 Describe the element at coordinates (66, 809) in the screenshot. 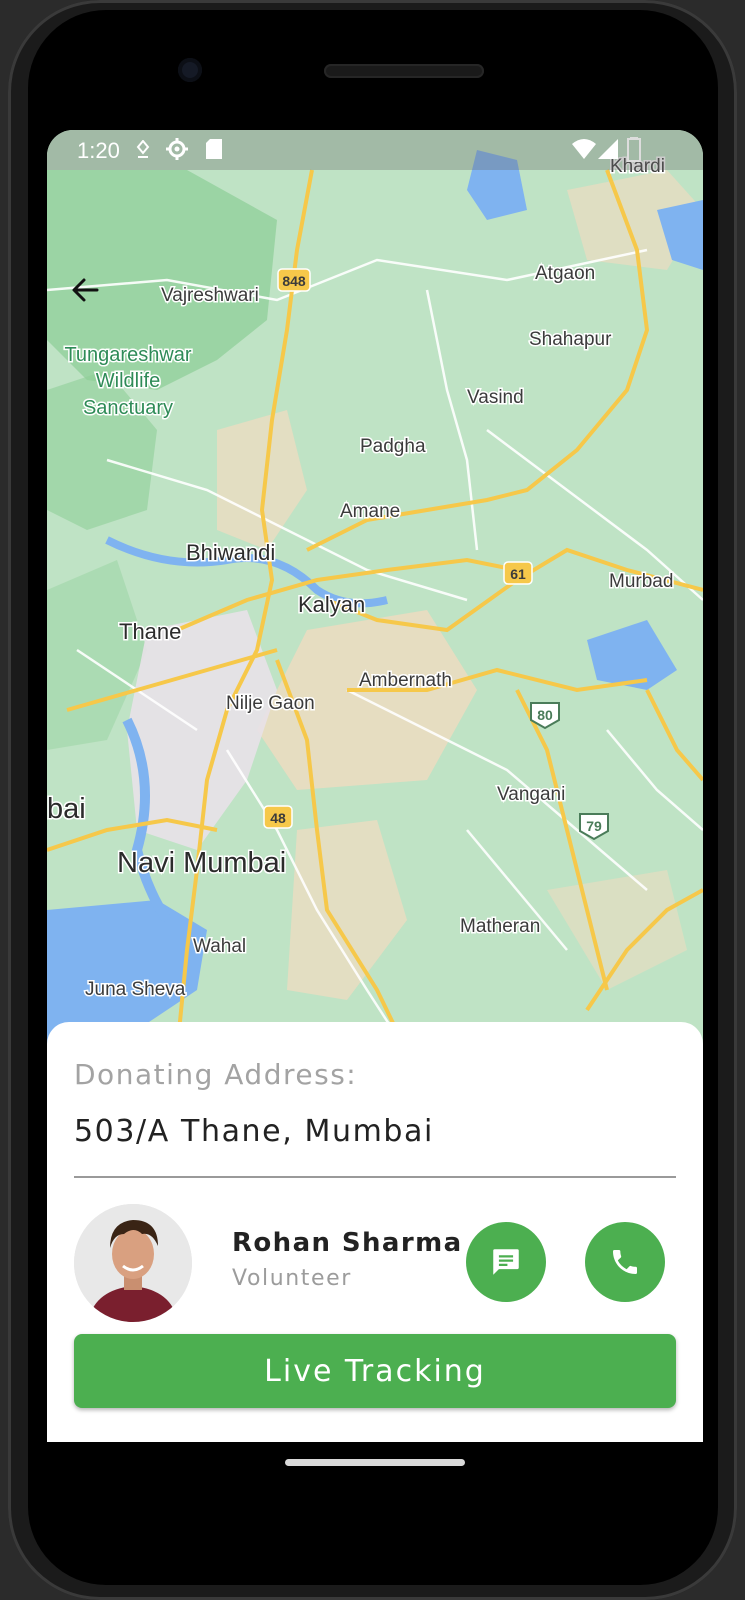

I see `map-label-bai: bai` at that location.